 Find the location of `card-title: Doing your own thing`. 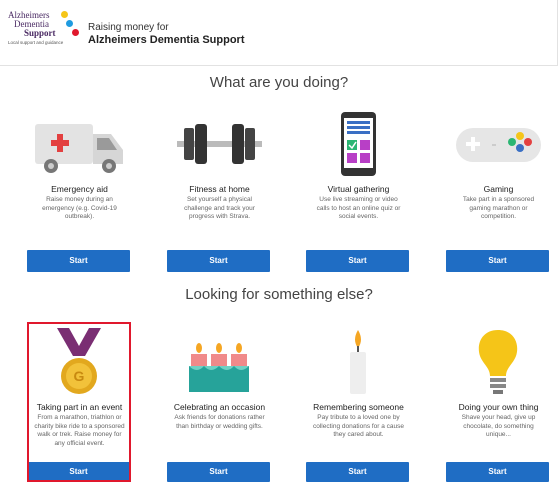

card-title: Doing your own thing is located at coordinates (498, 407).